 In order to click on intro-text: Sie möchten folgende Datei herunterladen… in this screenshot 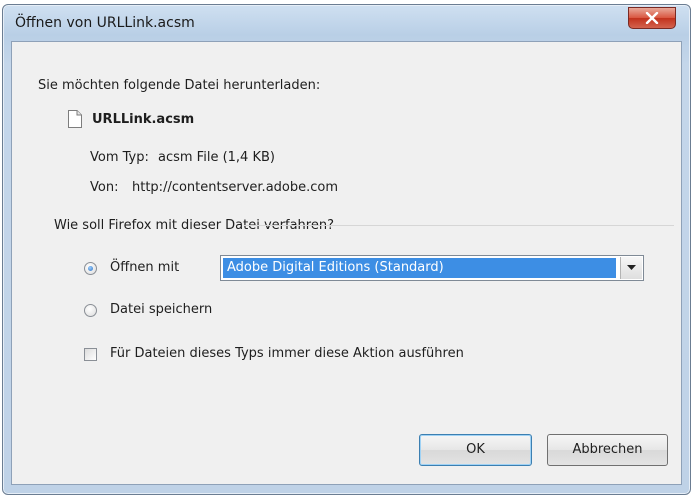, I will do `click(179, 85)`.